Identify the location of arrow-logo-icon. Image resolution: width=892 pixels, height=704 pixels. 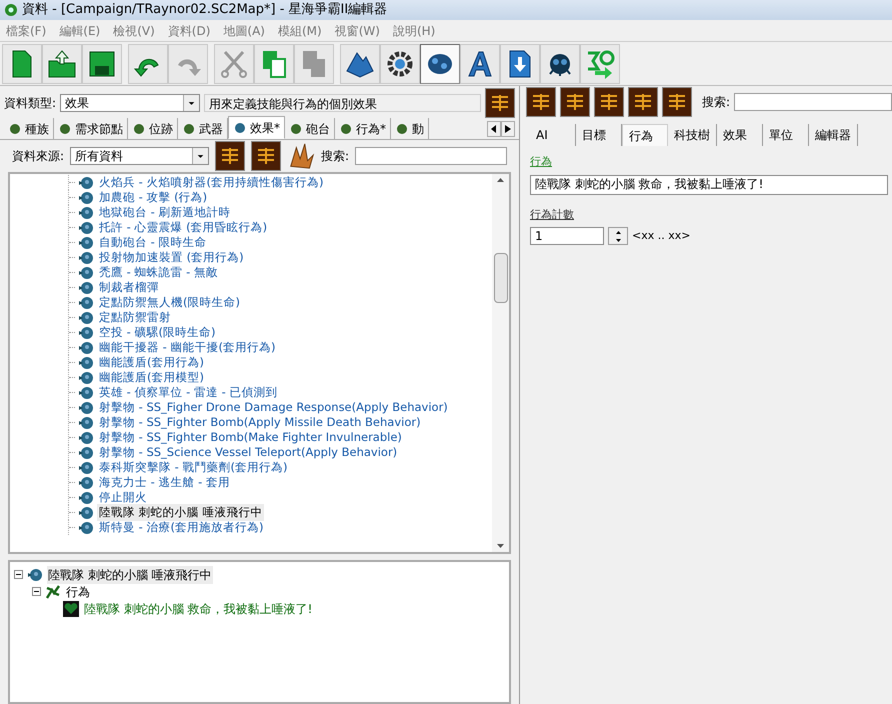
(600, 63).